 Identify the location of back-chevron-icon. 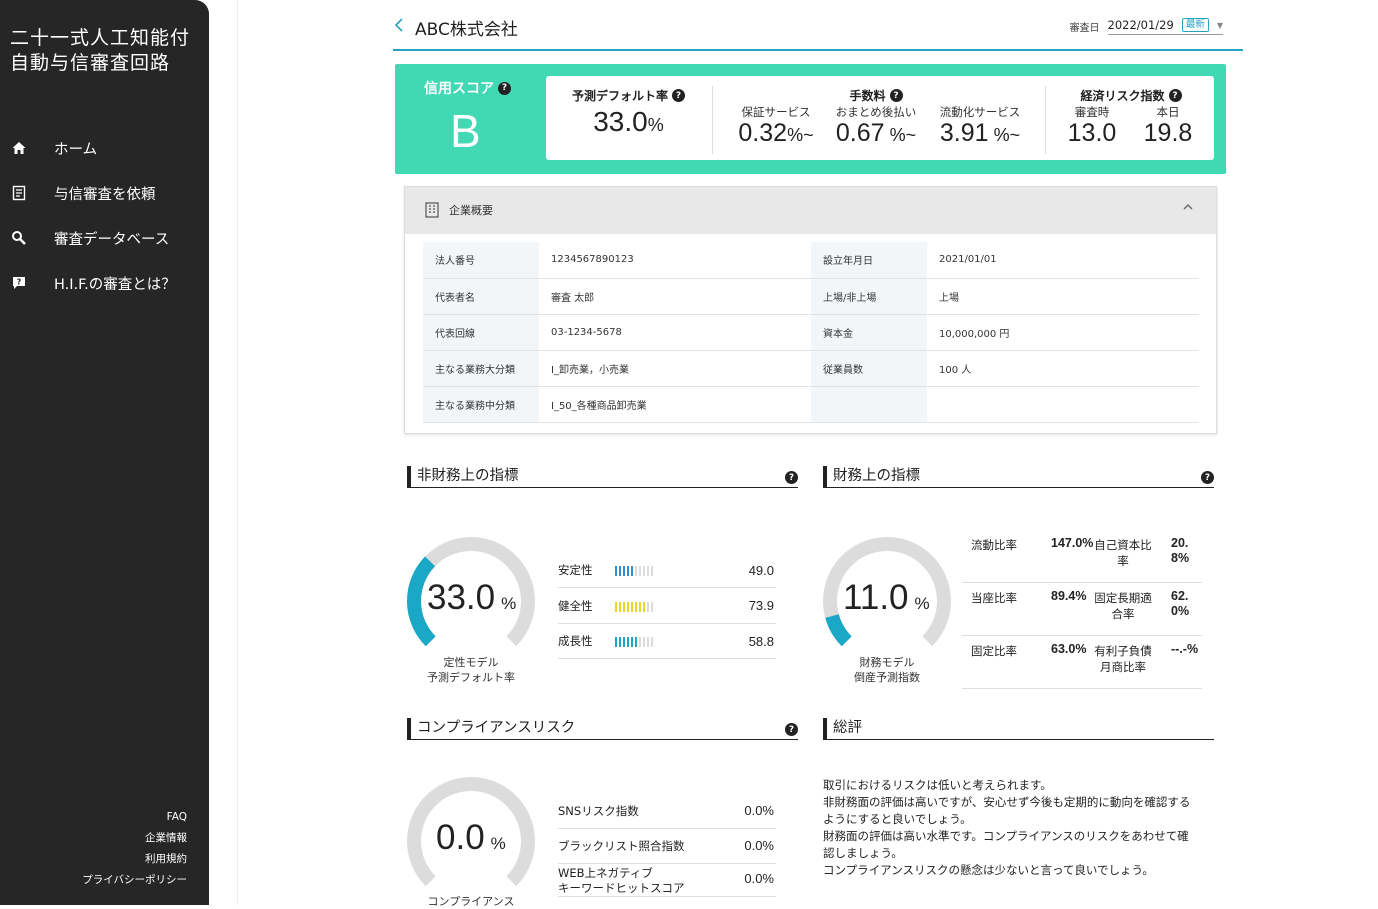
(400, 25).